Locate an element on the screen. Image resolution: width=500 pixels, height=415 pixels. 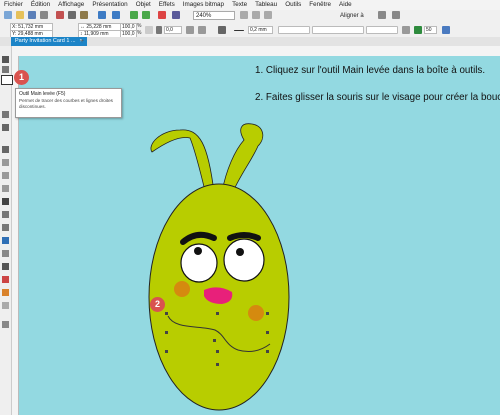
right-eye is located at coordinates (244, 260).